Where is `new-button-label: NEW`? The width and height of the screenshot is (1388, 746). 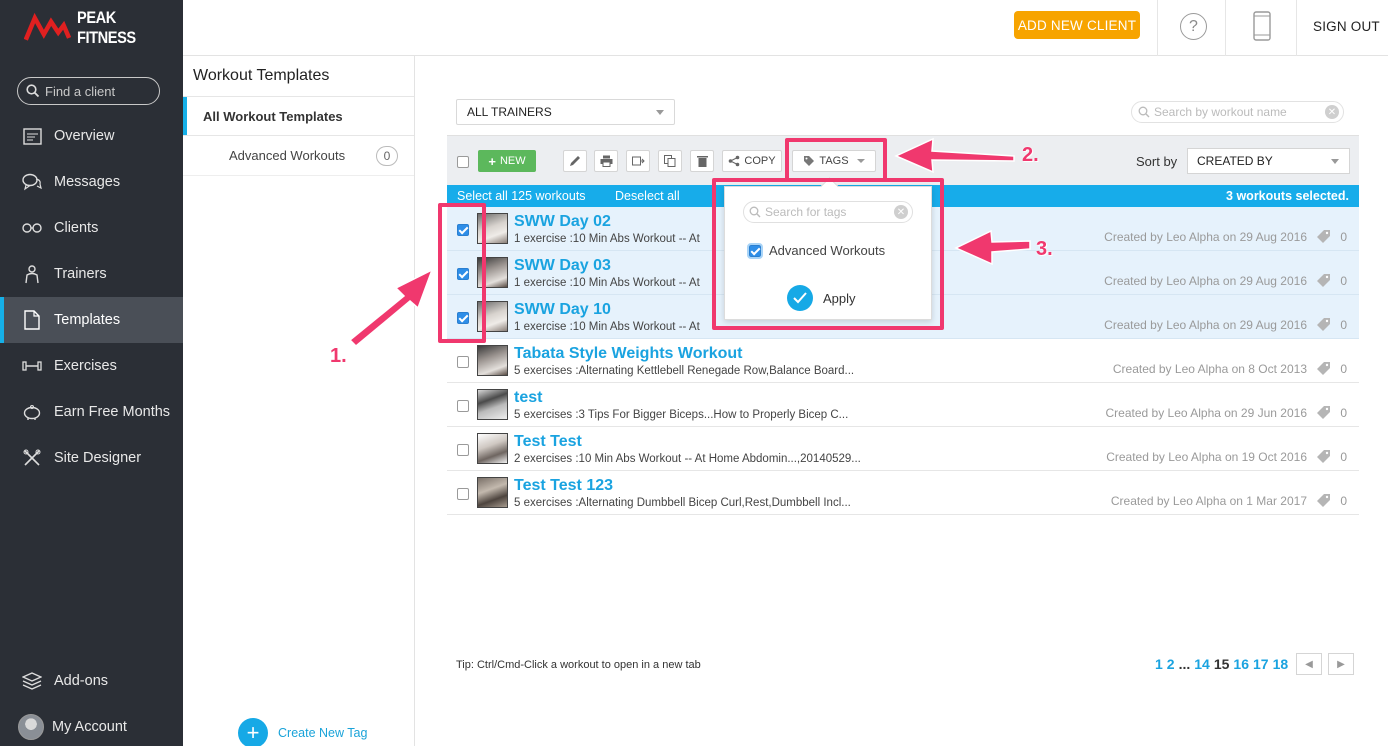
new-button-label: NEW is located at coordinates (512, 161).